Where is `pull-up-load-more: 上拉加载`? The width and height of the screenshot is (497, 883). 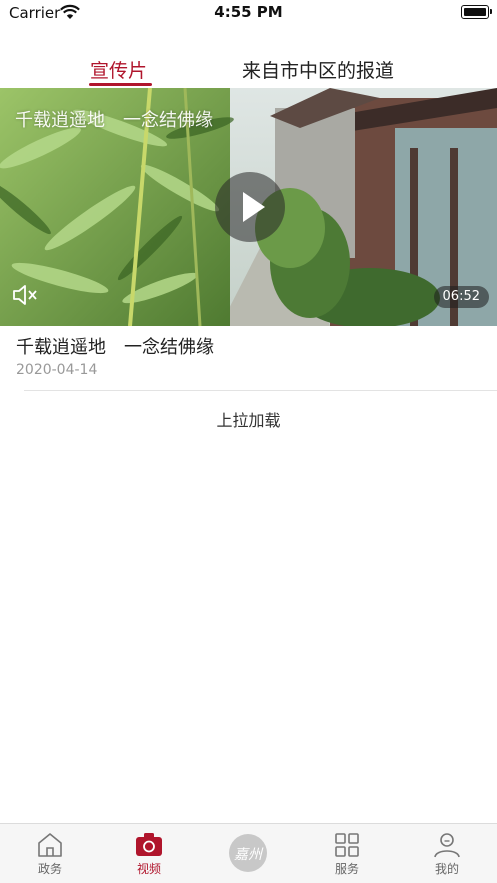
pull-up-load-more: 上拉加载 is located at coordinates (248, 420).